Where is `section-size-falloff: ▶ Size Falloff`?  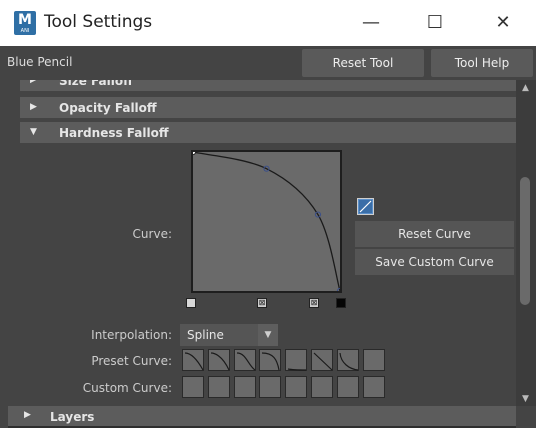 section-size-falloff: ▶ Size Falloff is located at coordinates (268, 85).